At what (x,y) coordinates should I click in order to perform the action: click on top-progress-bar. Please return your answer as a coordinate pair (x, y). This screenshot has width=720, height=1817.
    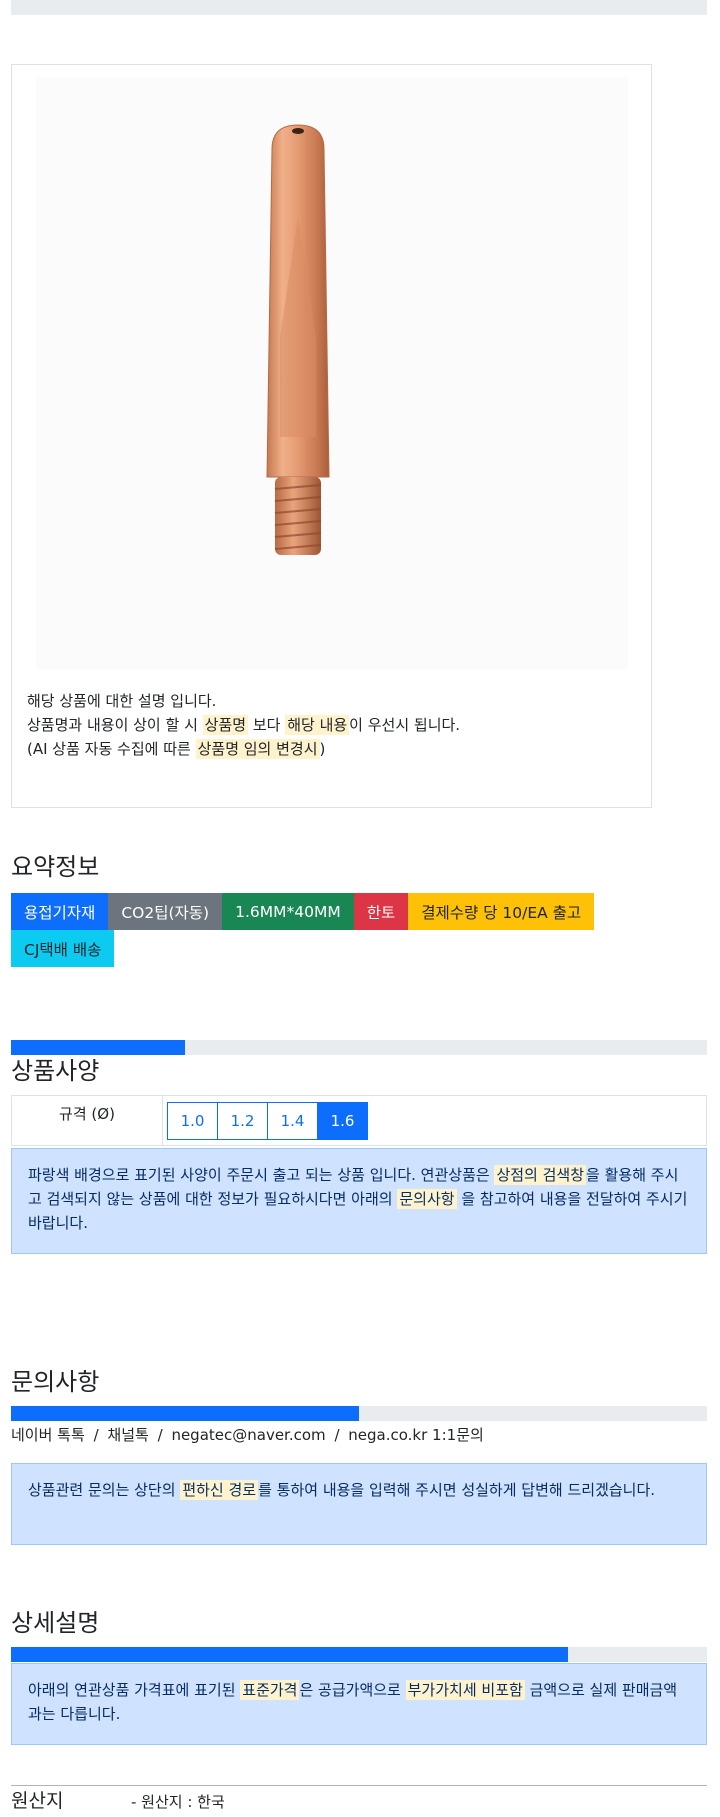
    Looking at the image, I should click on (359, 7).